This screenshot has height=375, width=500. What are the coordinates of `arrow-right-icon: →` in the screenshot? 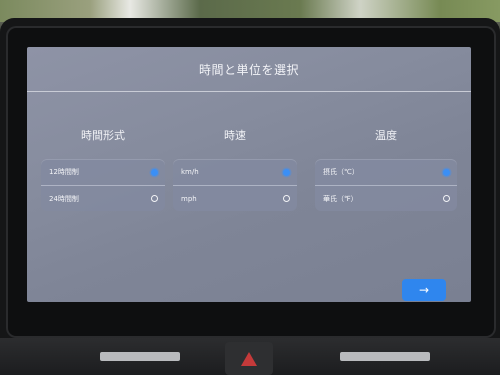 It's located at (424, 290).